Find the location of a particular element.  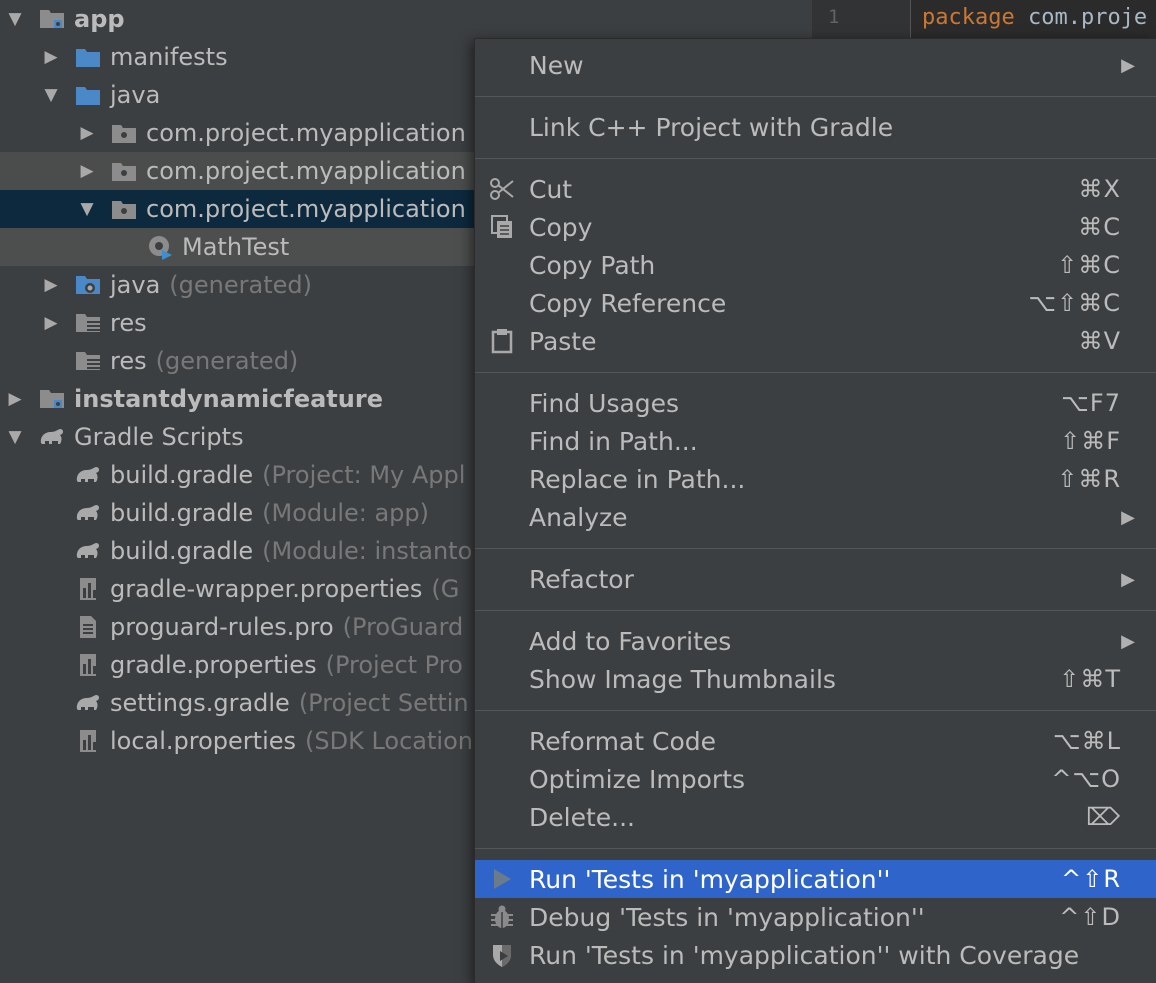

tree-item-name: Gradle Scripts is located at coordinates (159, 437).